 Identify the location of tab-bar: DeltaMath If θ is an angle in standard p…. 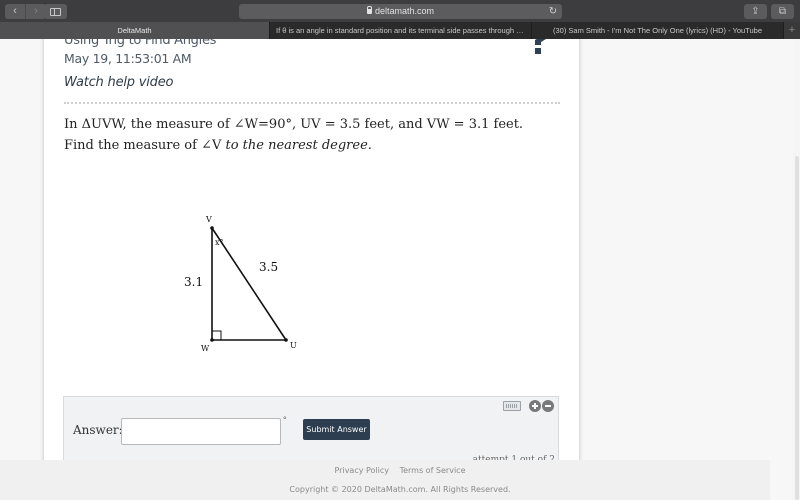
(400, 30).